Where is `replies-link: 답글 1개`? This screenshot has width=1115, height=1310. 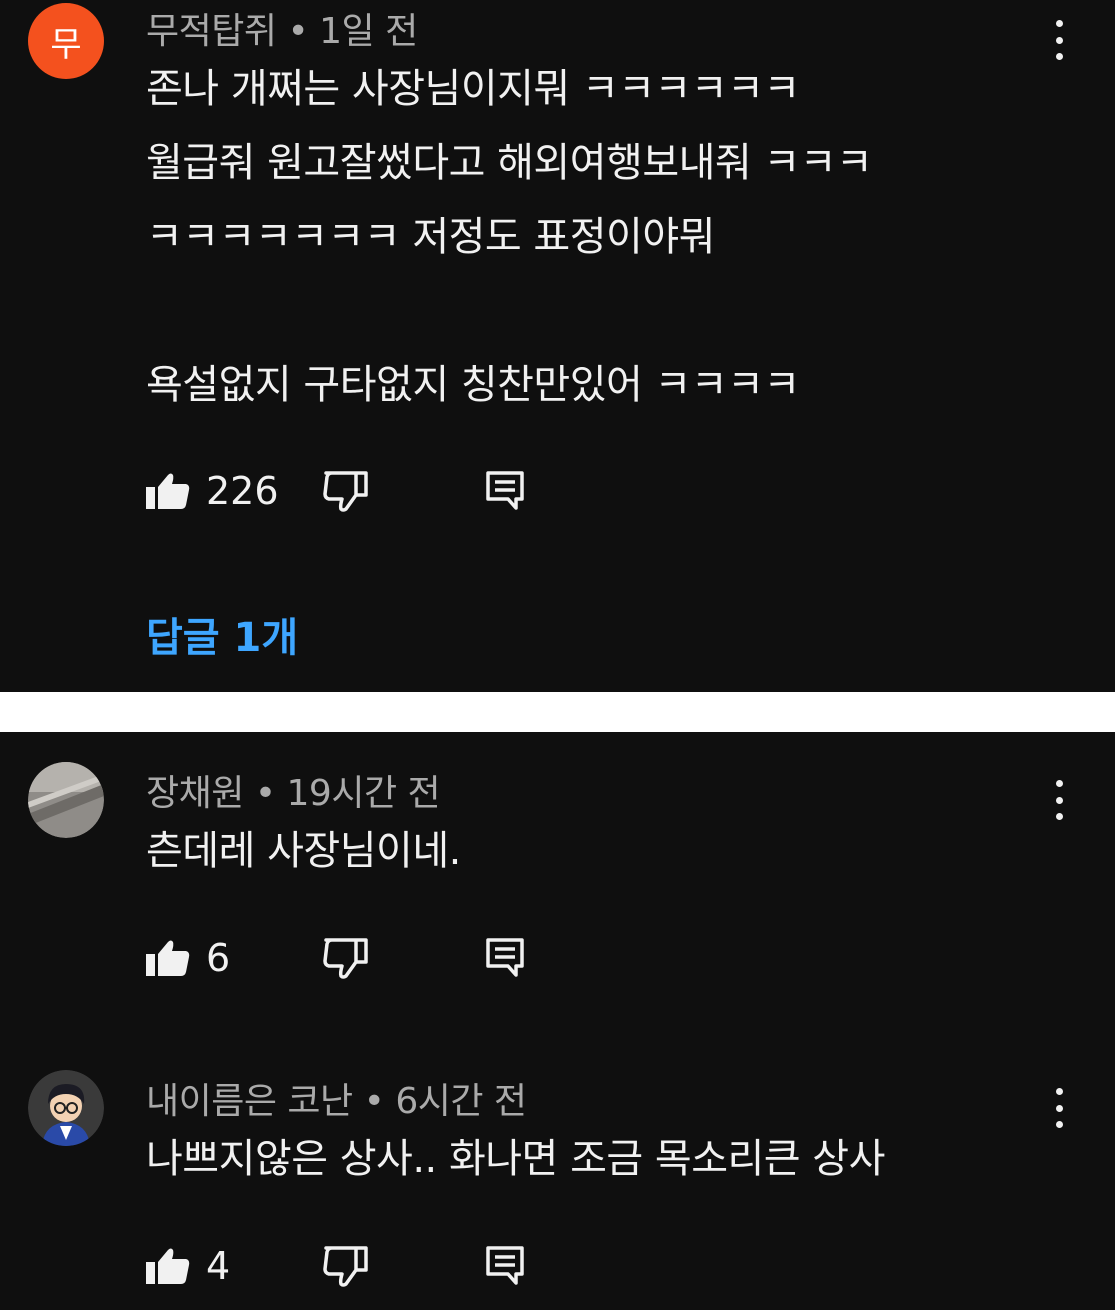 replies-link: 답글 1개 is located at coordinates (222, 634).